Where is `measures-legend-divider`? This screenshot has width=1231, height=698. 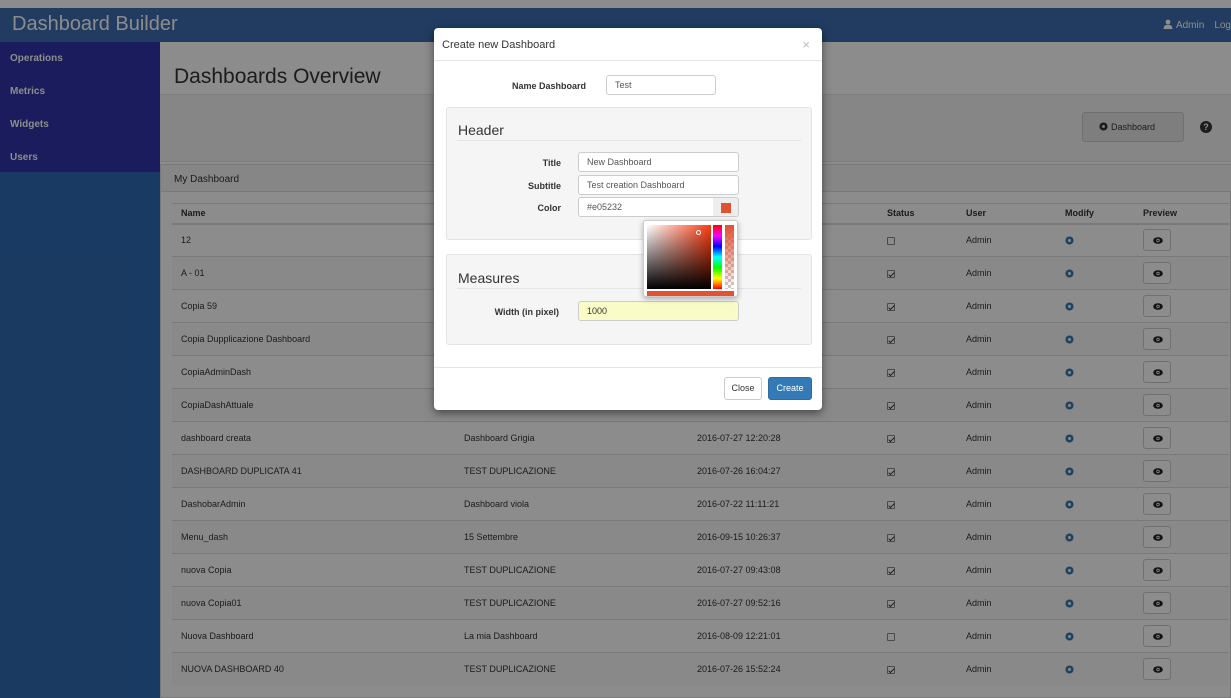
measures-legend-divider is located at coordinates (629, 288).